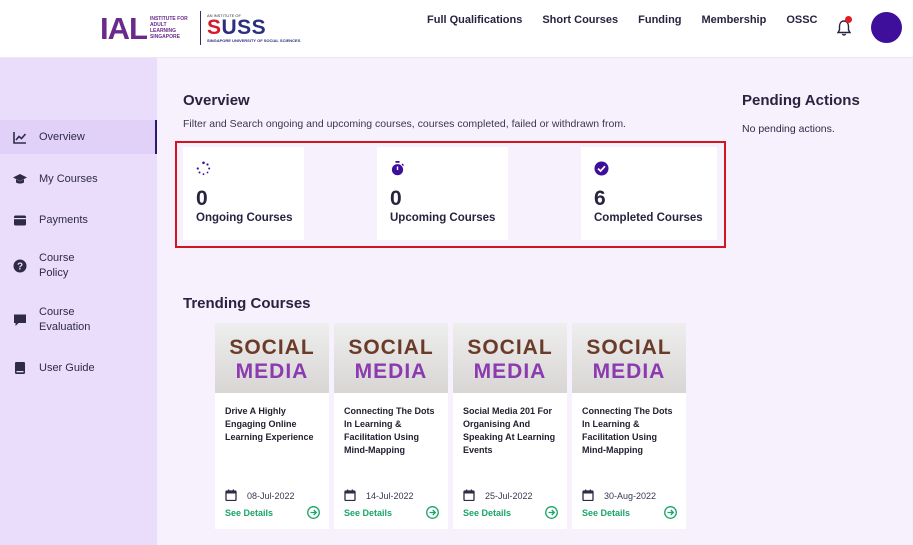 This screenshot has height=545, width=913. I want to click on stat-label: Upcoming Courses, so click(443, 218).